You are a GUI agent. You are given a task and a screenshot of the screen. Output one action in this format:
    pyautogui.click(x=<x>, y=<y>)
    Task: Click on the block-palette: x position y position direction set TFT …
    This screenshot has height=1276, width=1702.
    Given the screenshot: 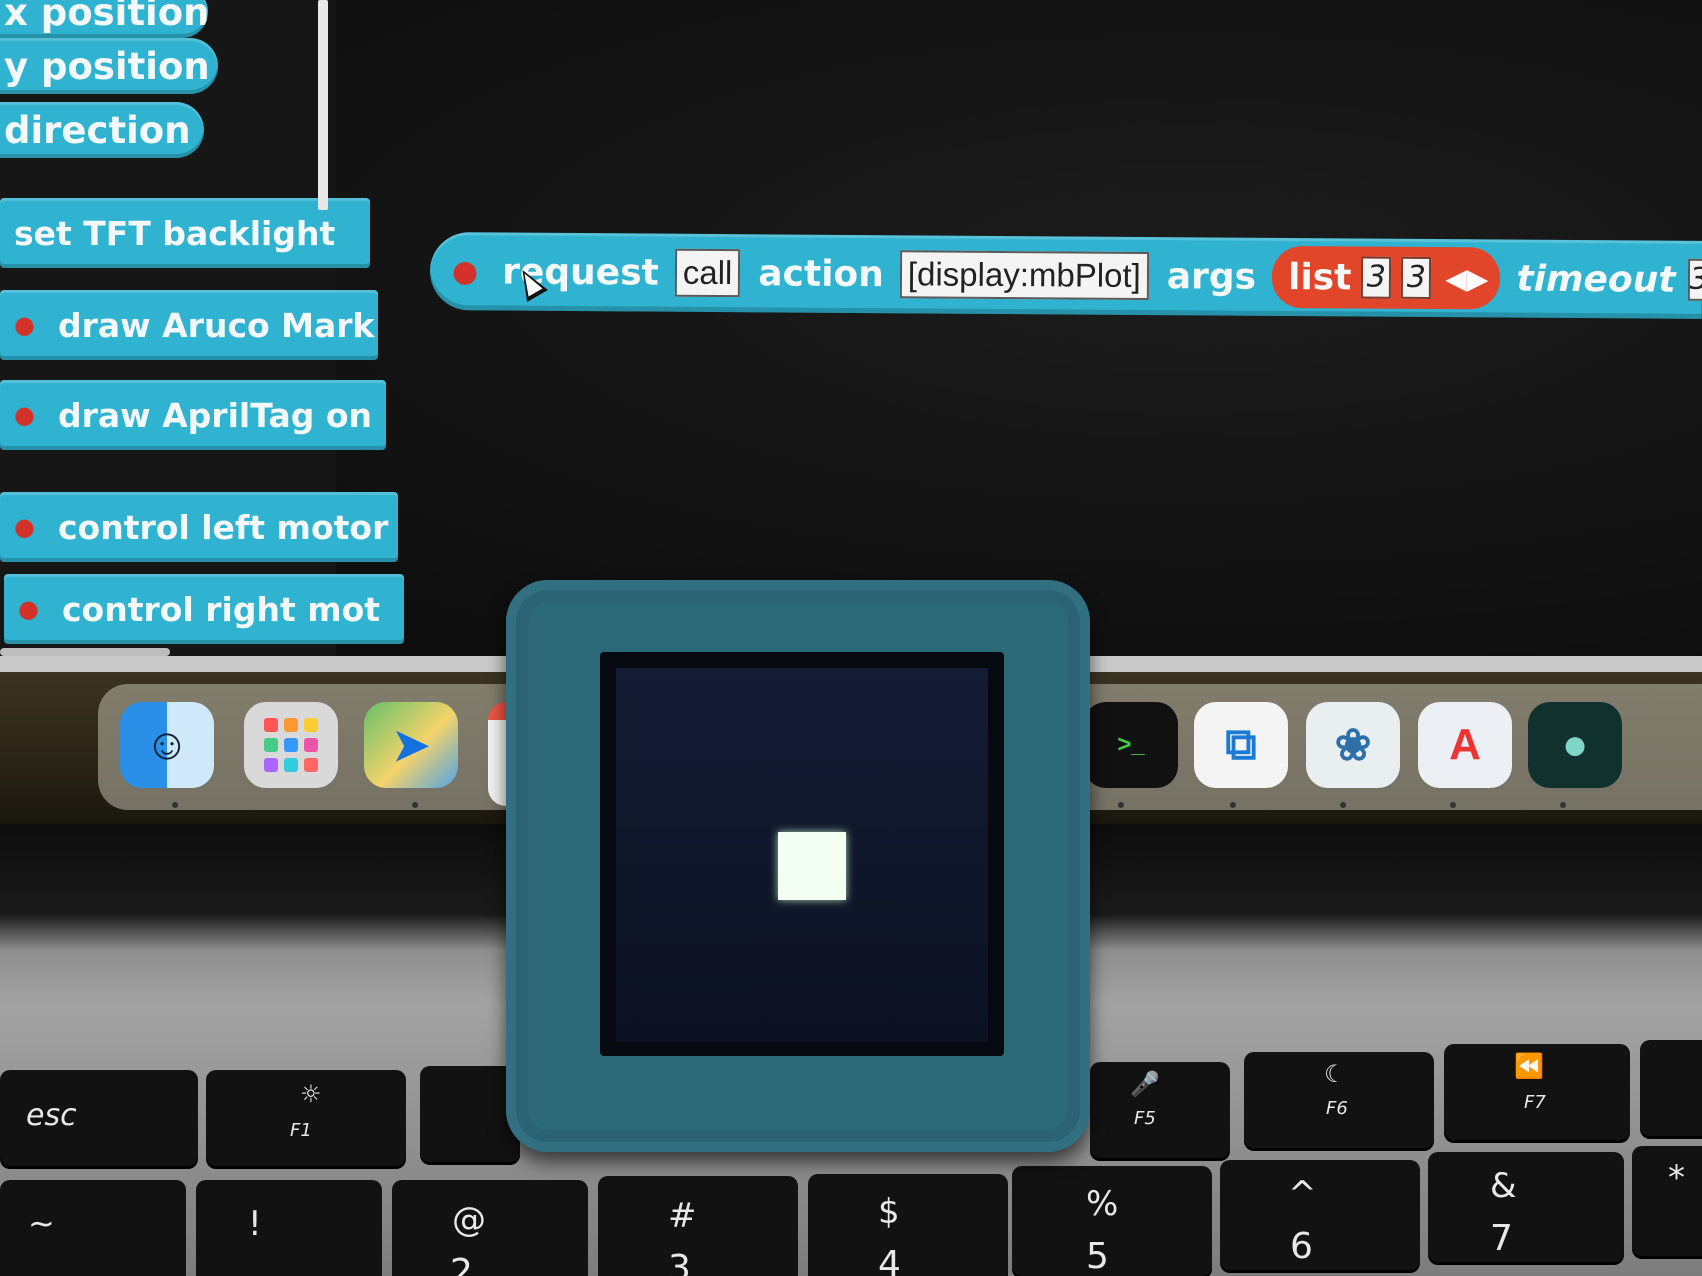 What is the action you would take?
    pyautogui.click(x=202, y=330)
    